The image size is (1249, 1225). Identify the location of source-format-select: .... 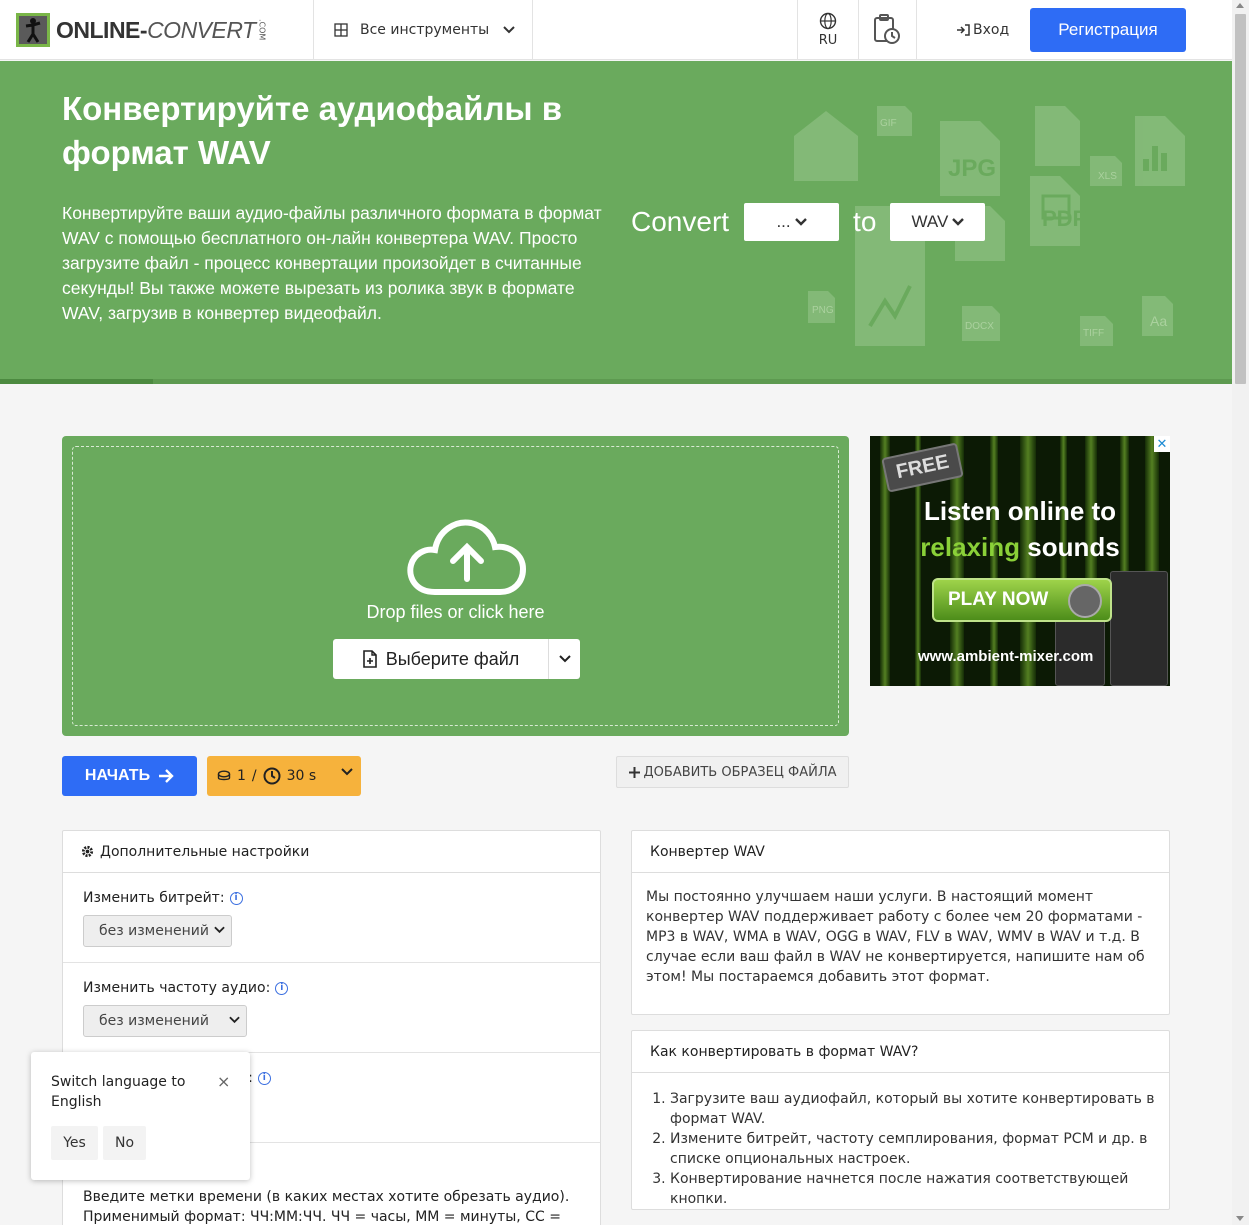
(792, 222).